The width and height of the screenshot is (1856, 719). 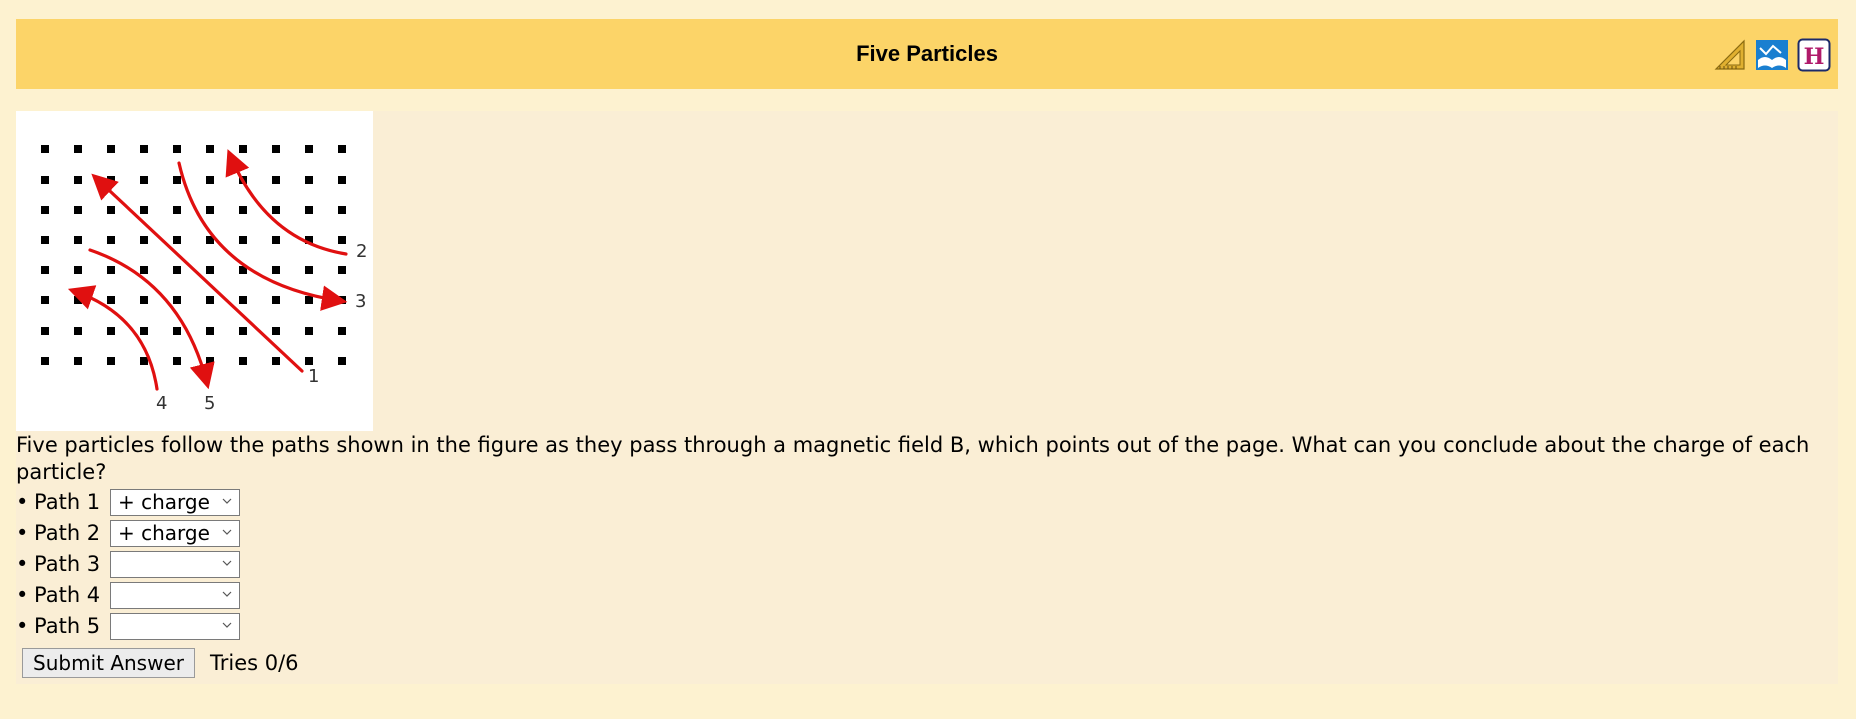 I want to click on path-1-charge-select: + charge, so click(x=175, y=502).